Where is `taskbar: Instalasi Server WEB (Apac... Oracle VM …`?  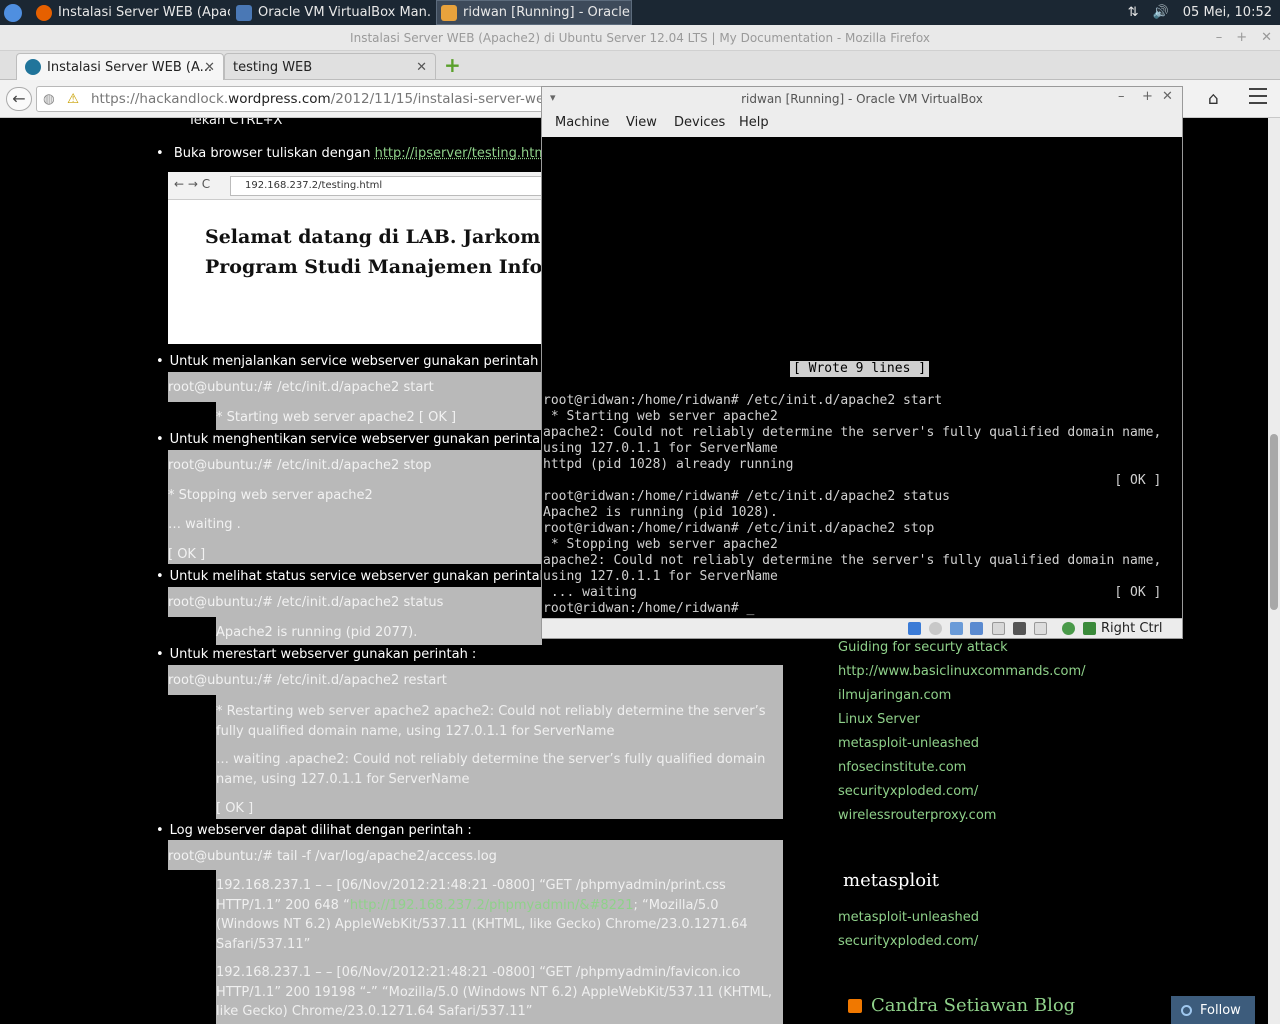 taskbar: Instalasi Server WEB (Apac... Oracle VM … is located at coordinates (640, 12).